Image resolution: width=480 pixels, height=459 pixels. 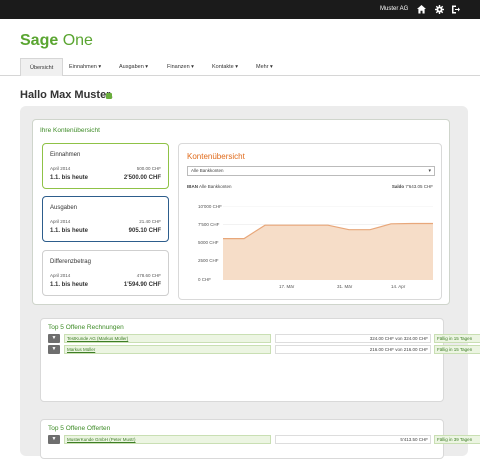 I want to click on saldo-info: Saldo 7'643.05 CHF, so click(x=412, y=186).